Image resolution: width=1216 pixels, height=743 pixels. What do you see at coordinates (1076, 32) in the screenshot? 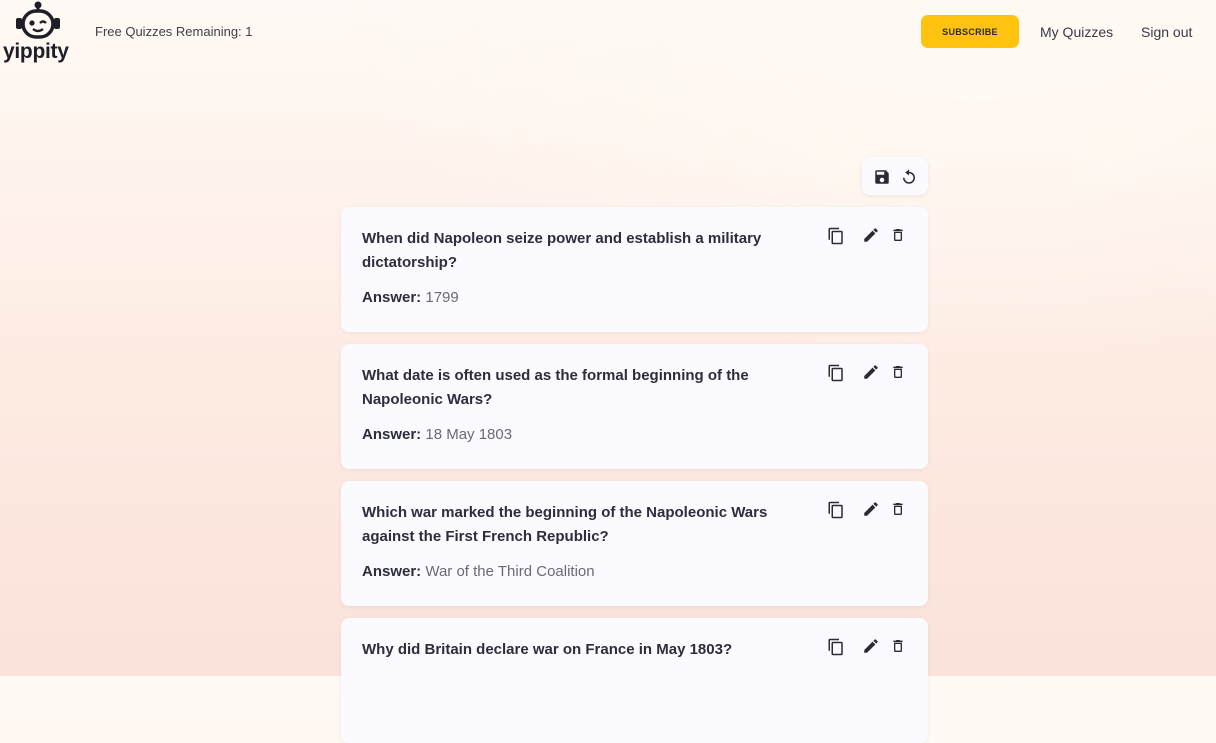
I see `my-quizzes-link: My Quizzes` at bounding box center [1076, 32].